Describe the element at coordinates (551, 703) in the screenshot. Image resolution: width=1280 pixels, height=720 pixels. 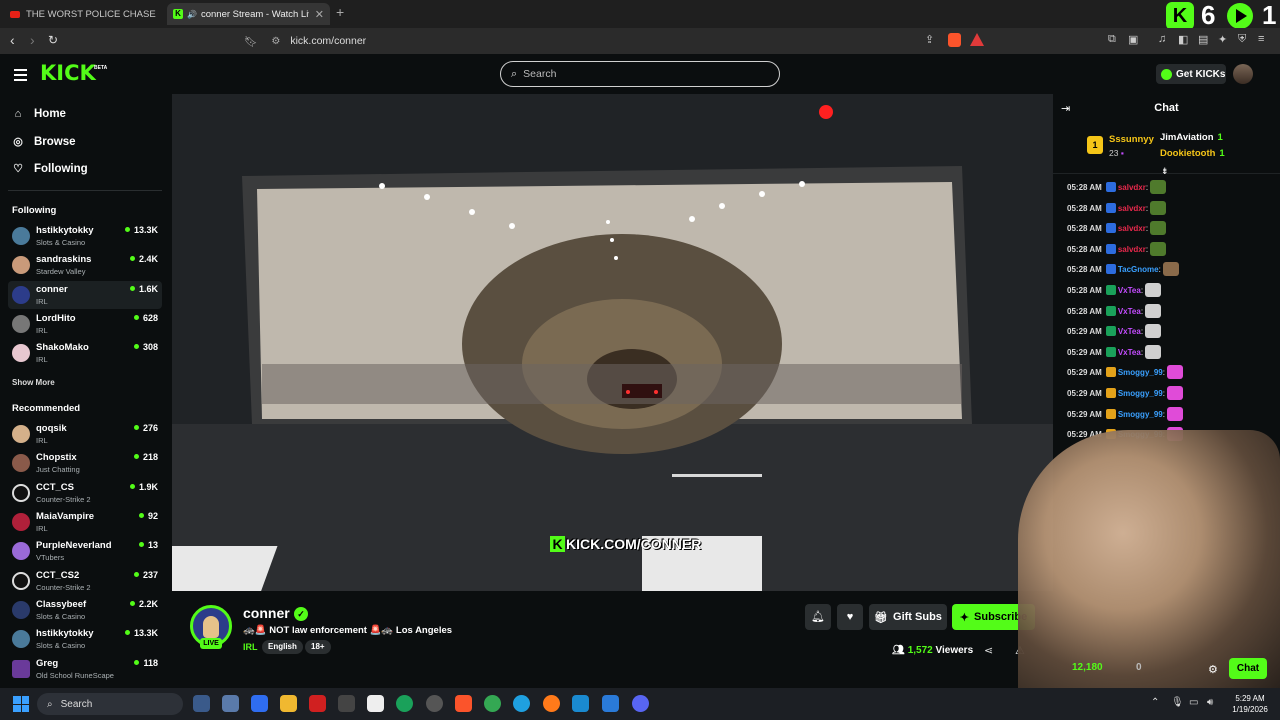
I see `firefox-icon` at that location.